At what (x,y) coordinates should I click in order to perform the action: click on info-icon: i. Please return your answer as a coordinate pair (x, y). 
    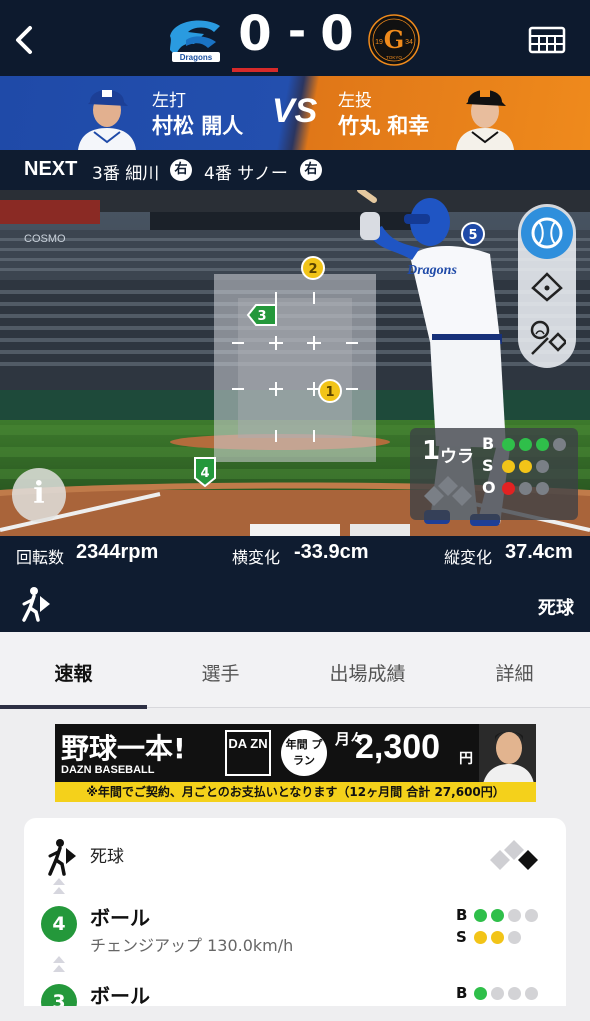
    Looking at the image, I should click on (39, 493).